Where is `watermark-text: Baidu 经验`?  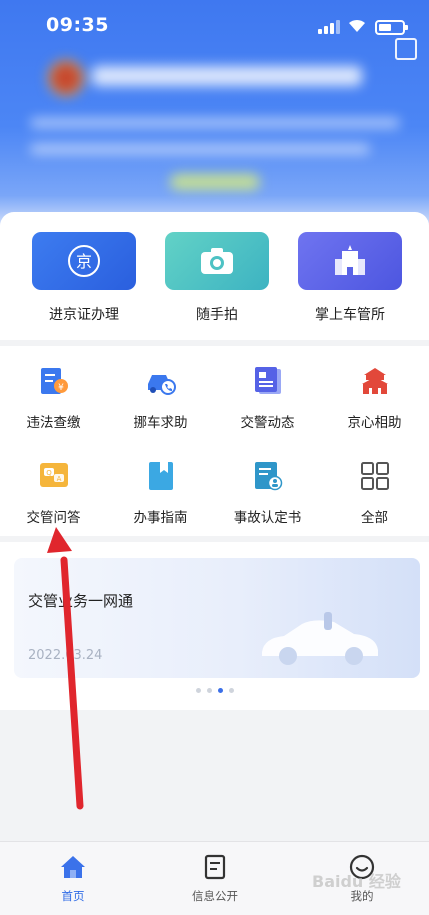
watermark-text: Baidu 经验 is located at coordinates (356, 881).